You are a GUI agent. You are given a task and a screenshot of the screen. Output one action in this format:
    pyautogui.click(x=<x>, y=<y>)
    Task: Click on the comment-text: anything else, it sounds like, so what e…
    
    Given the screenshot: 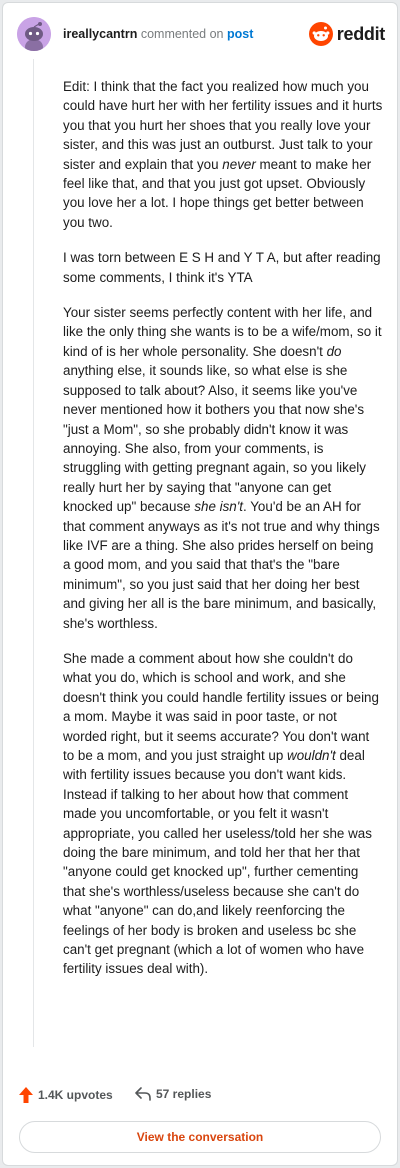 What is the action you would take?
    pyautogui.click(x=214, y=439)
    